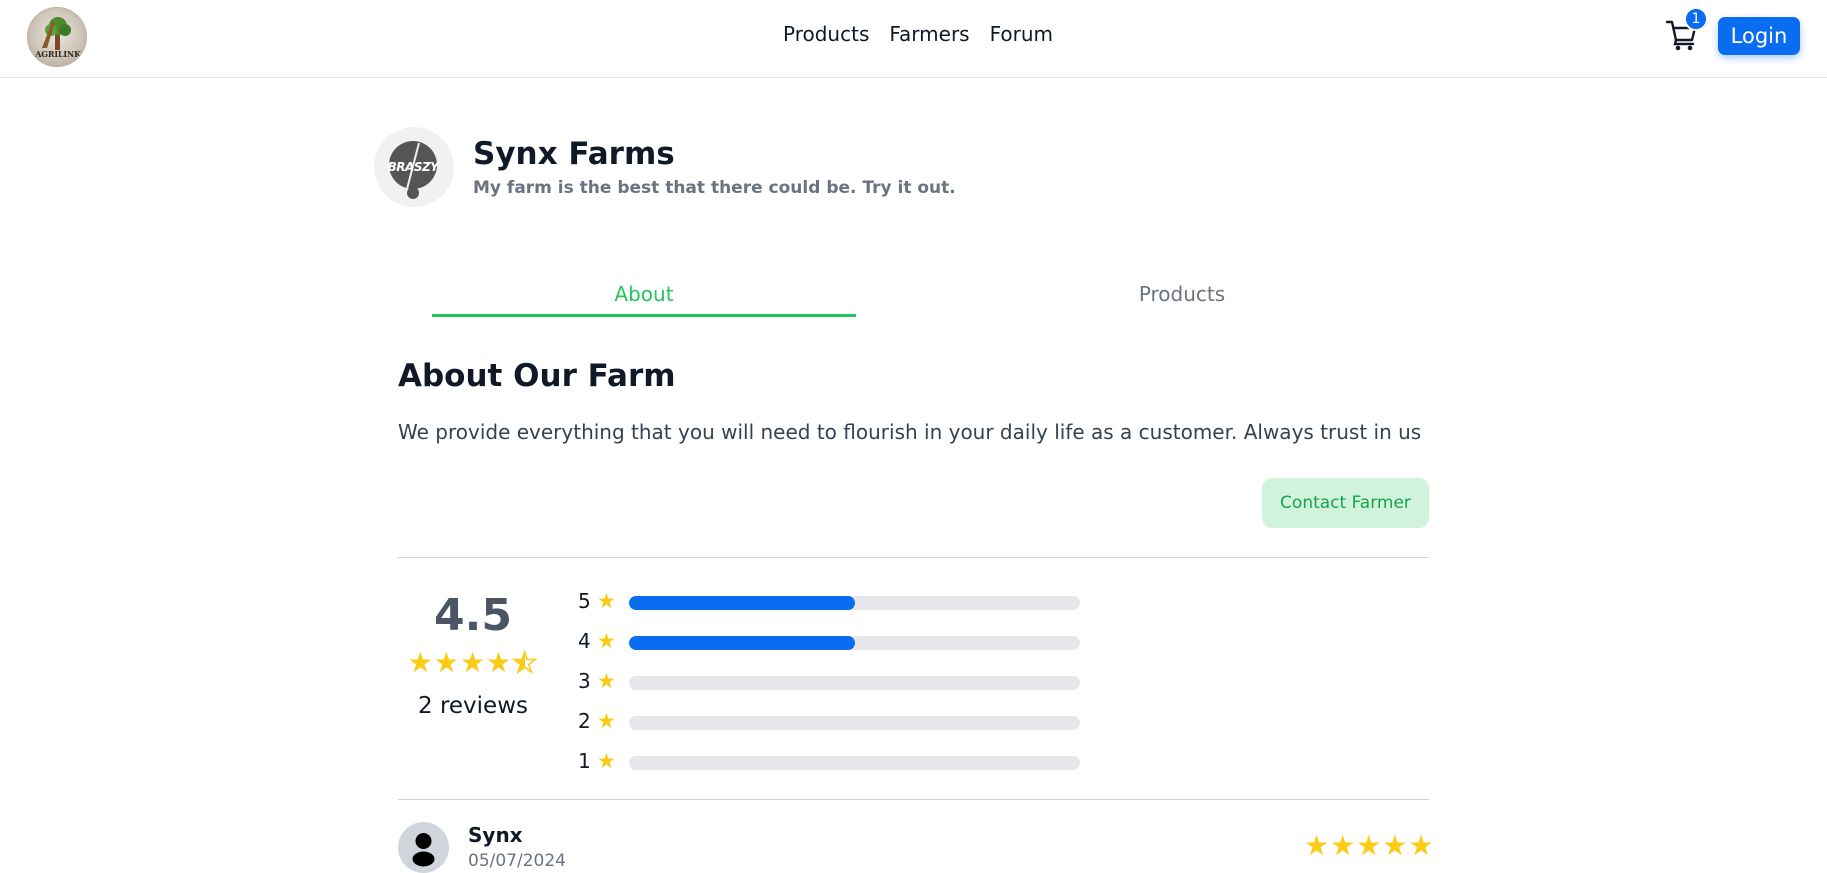 The height and width of the screenshot is (873, 1827). I want to click on site-logo: AGRILINK, so click(57, 37).